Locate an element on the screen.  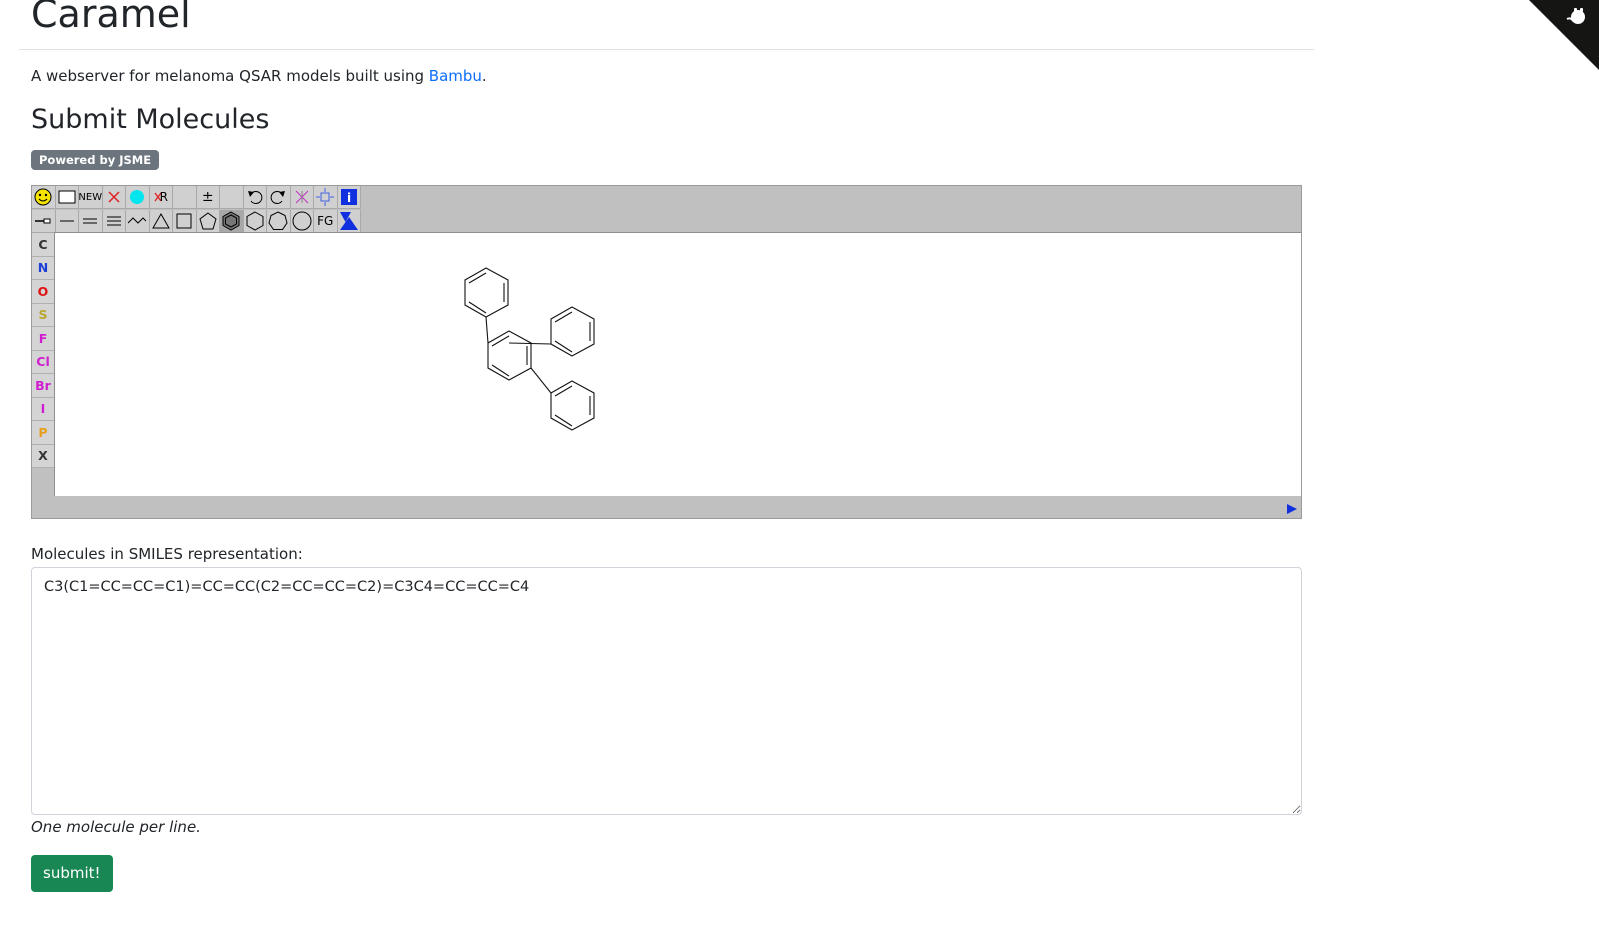
editor-toolbar-top: NEW R ± i is located at coordinates (196, 197).